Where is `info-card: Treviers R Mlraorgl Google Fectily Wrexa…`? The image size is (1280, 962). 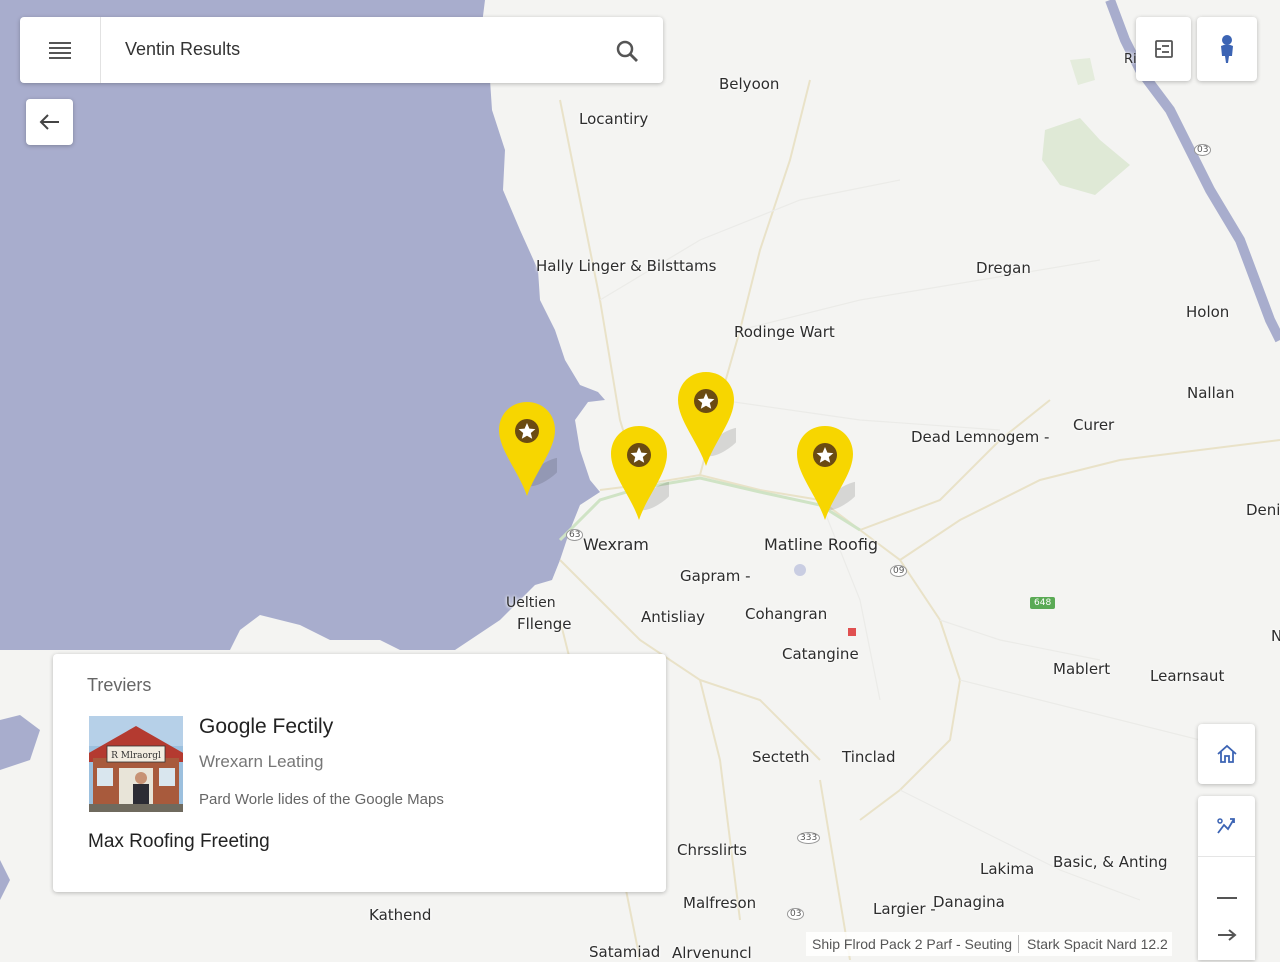
info-card: Treviers R Mlraorgl Google Fectily Wrexa… is located at coordinates (359, 773).